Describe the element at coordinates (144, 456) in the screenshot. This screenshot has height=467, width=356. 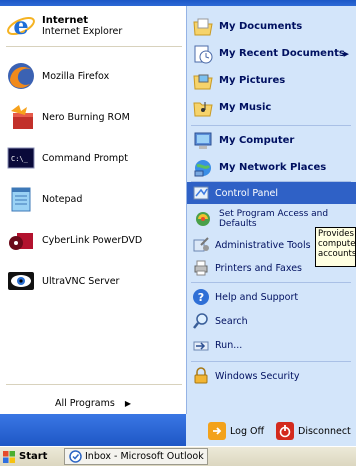
I see `taskbar-item-label: Inbox - Microsoft Outlook` at that location.